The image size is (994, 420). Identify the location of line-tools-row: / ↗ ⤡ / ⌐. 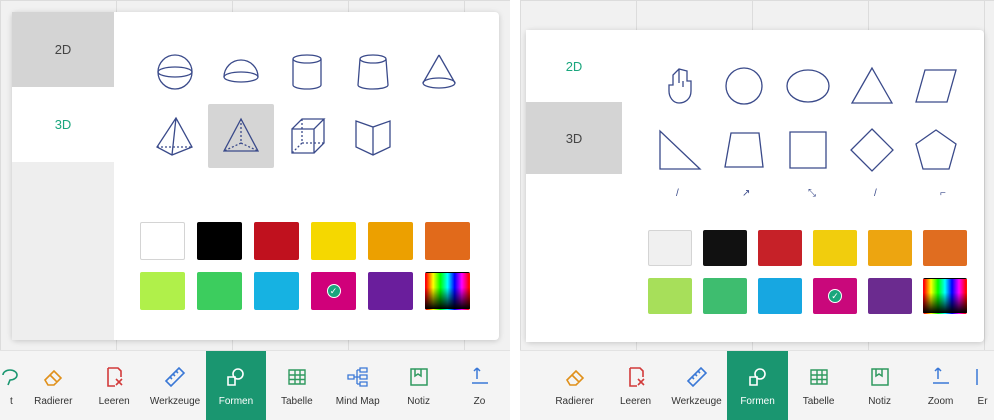
(812, 194).